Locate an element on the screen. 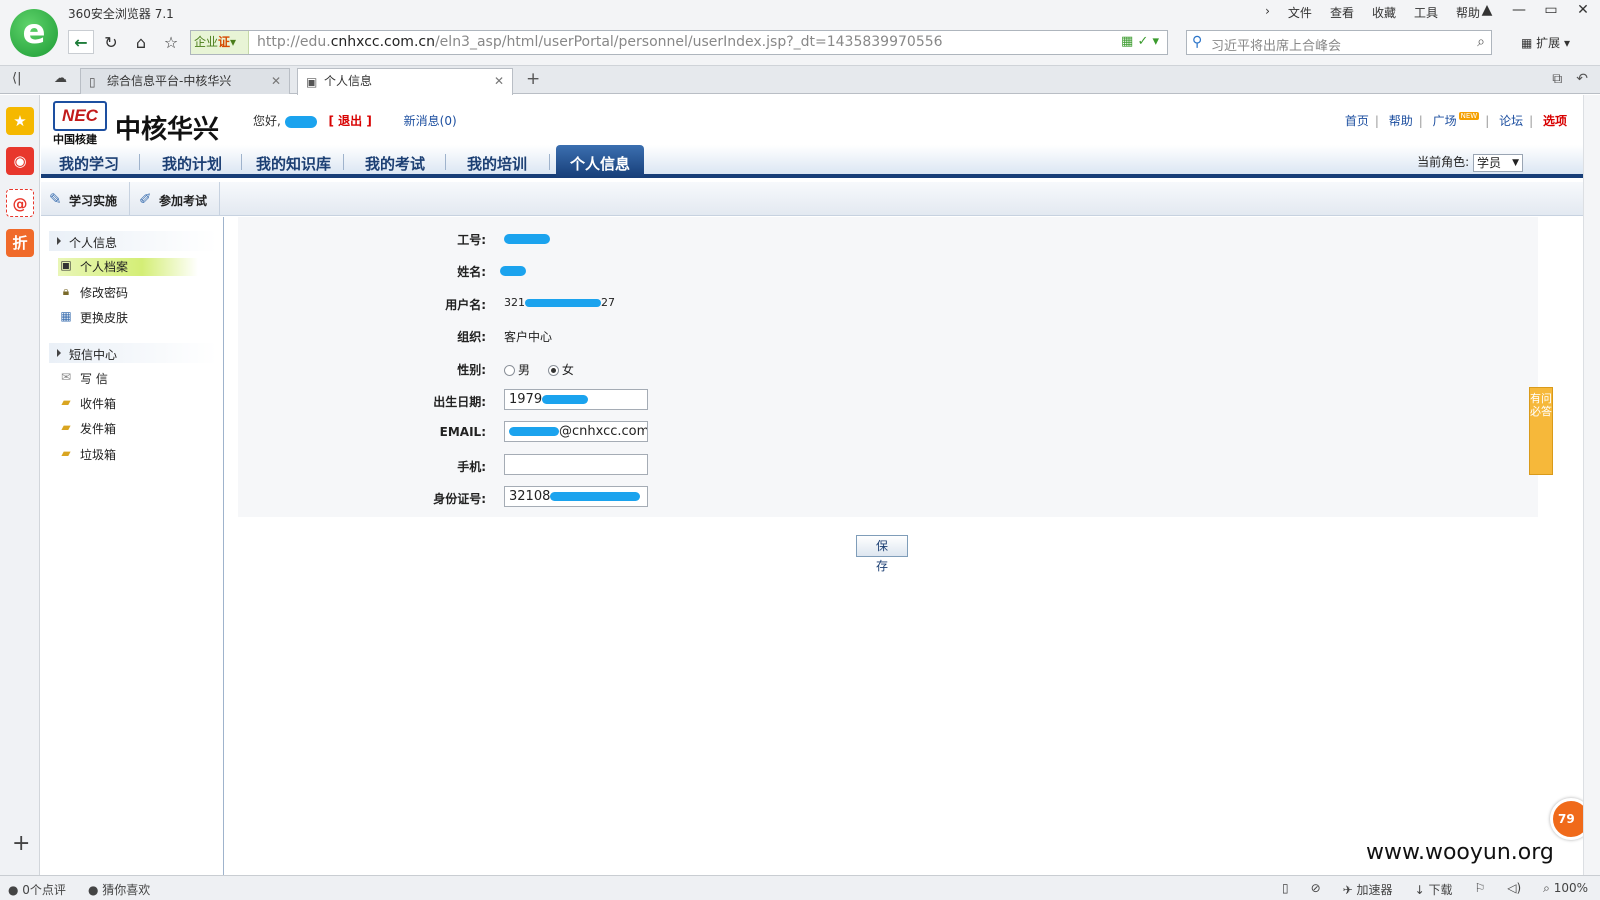  sidebar-toggle-icon: ⟨| is located at coordinates (16, 78).